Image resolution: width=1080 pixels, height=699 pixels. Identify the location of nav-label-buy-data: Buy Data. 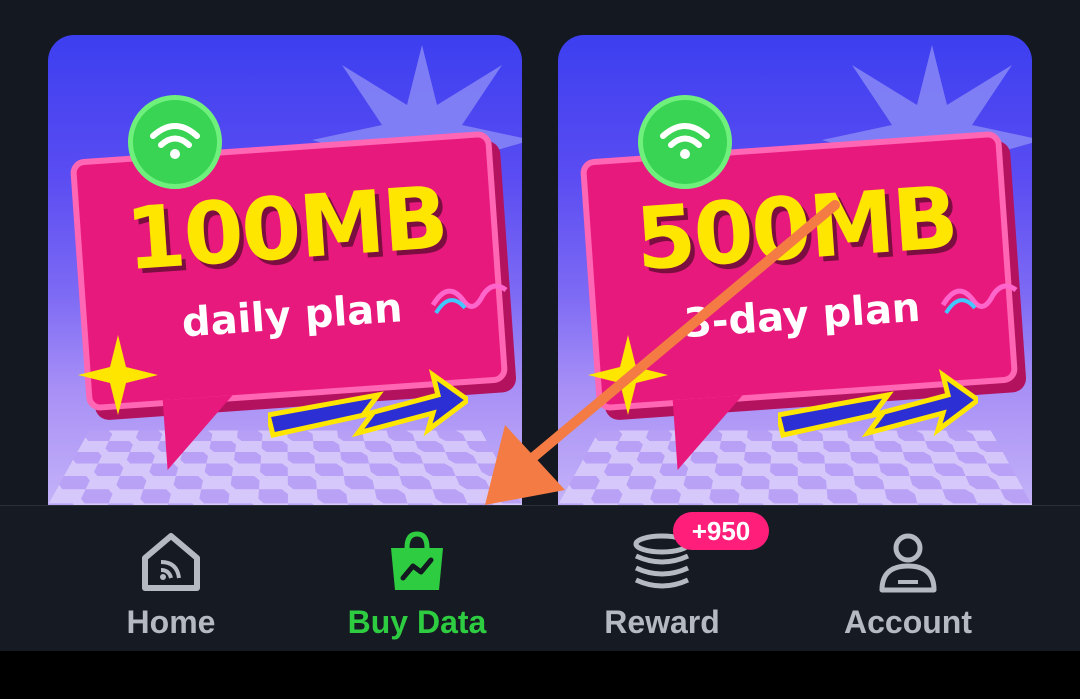
(417, 622).